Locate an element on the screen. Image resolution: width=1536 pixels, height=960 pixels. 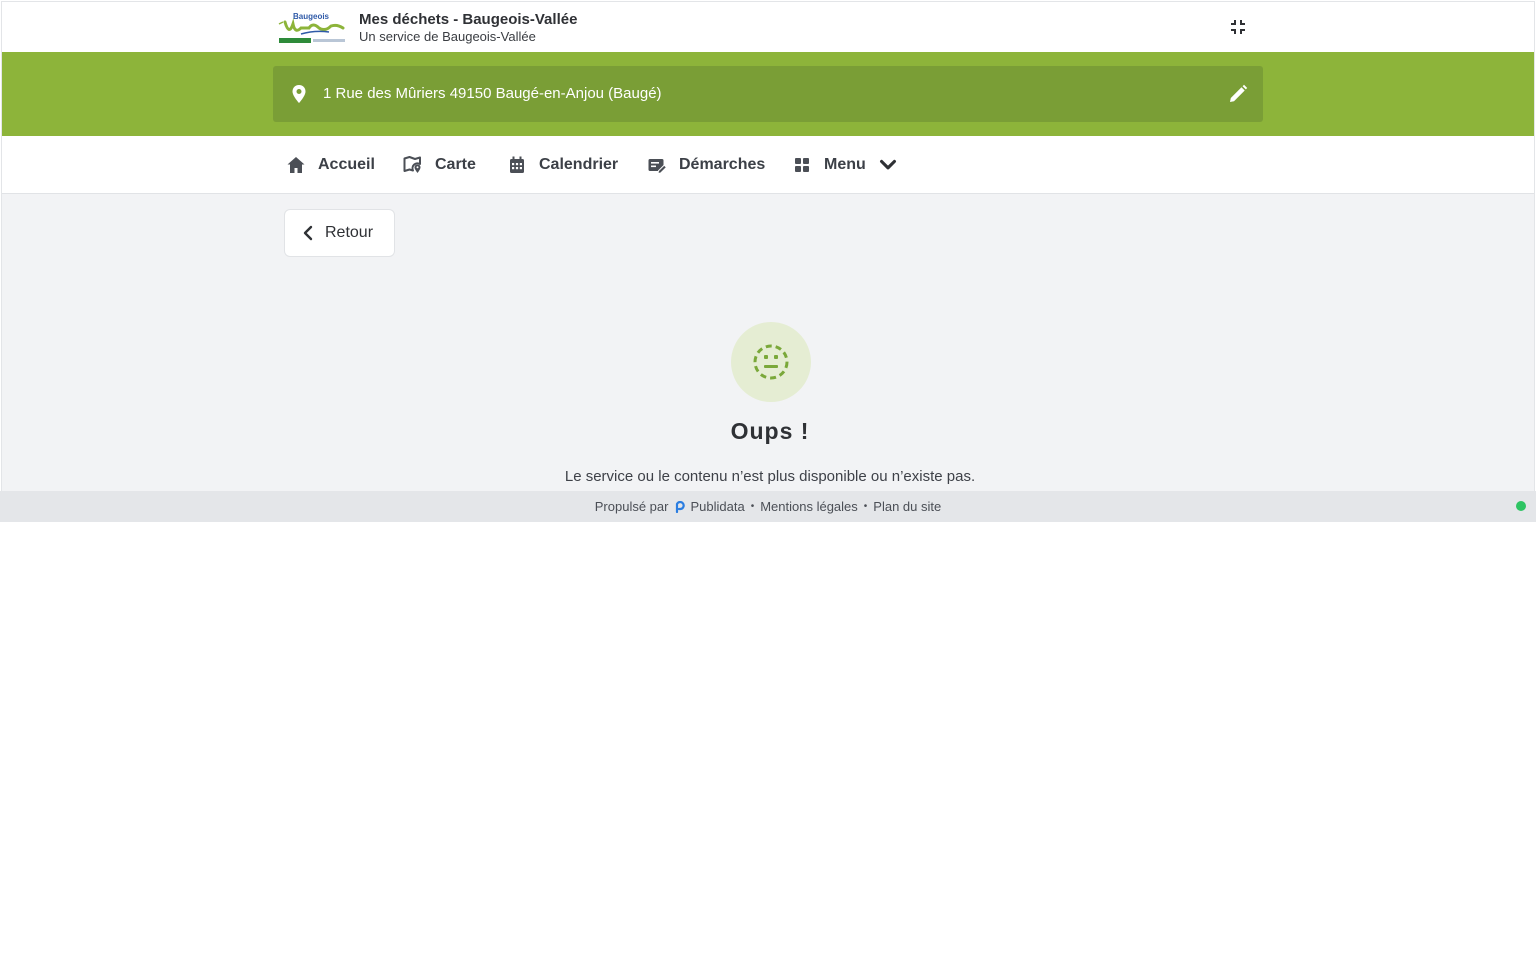
nav-item-menu: Menu is located at coordinates (851, 165).